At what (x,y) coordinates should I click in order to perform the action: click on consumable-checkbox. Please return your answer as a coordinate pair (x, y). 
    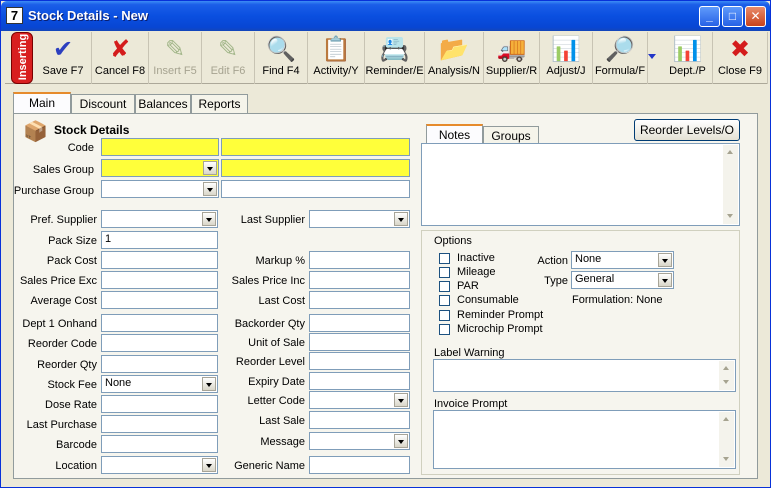
    Looking at the image, I should click on (444, 300).